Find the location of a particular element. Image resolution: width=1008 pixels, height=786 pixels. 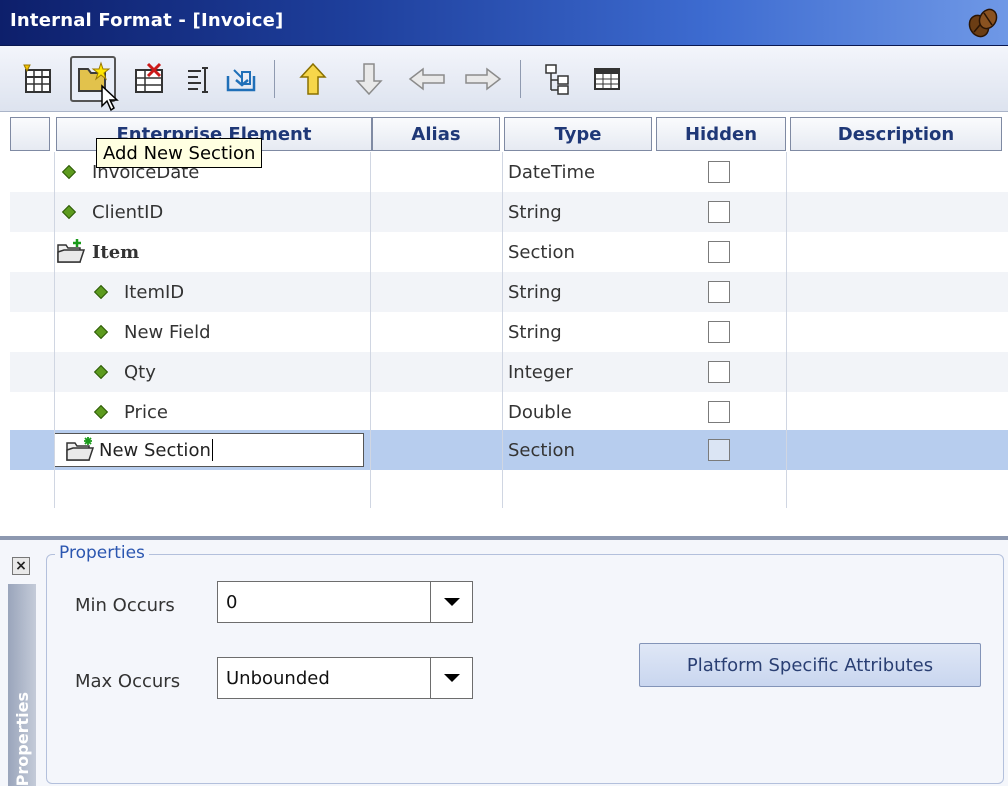

close-icon: × is located at coordinates (21, 566).